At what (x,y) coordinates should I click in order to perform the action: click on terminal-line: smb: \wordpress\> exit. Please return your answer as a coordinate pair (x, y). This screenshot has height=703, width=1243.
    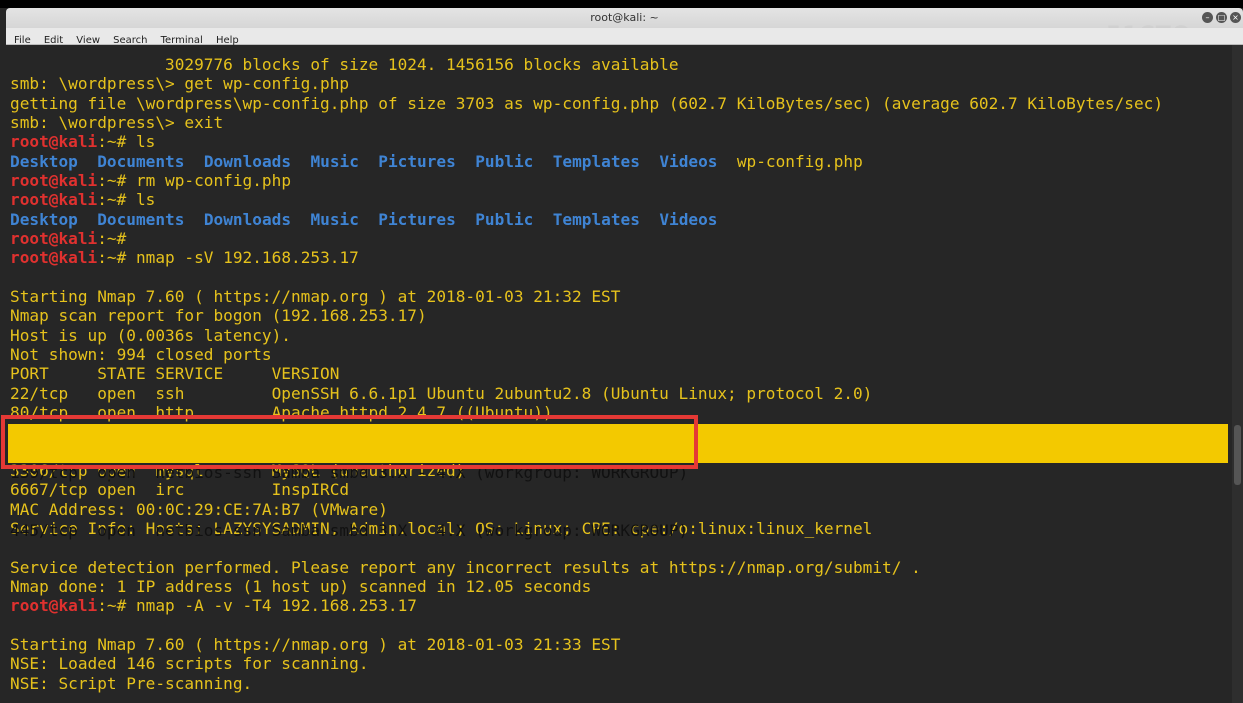
    Looking at the image, I should click on (586, 122).